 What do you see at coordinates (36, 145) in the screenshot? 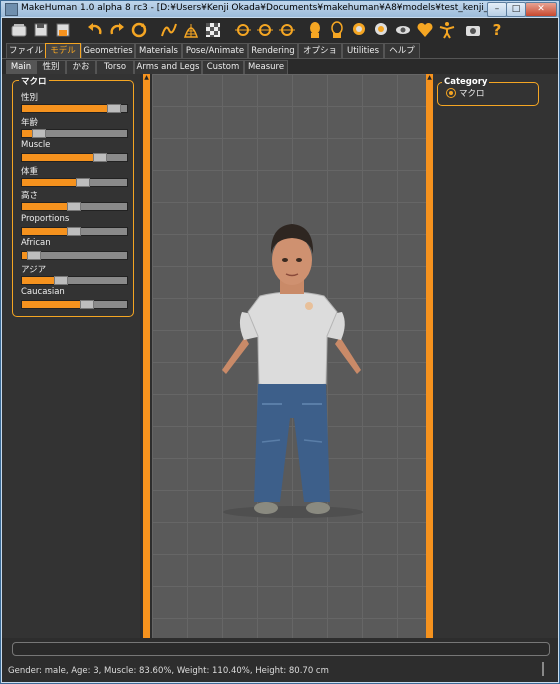
I see `slider-label: Muscle` at bounding box center [36, 145].